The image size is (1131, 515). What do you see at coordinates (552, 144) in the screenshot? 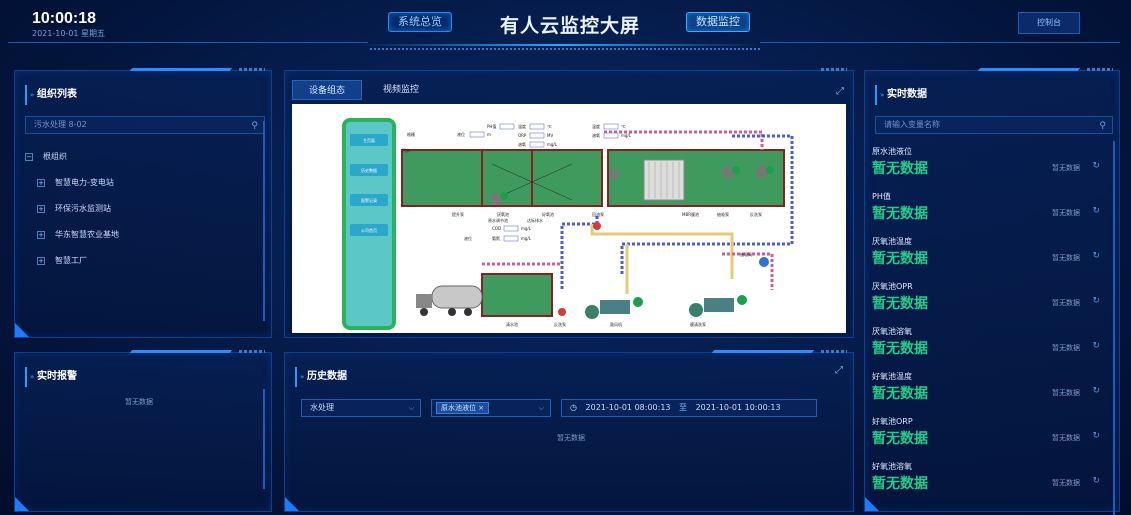
I see `unit-mgl: mg/L` at bounding box center [552, 144].